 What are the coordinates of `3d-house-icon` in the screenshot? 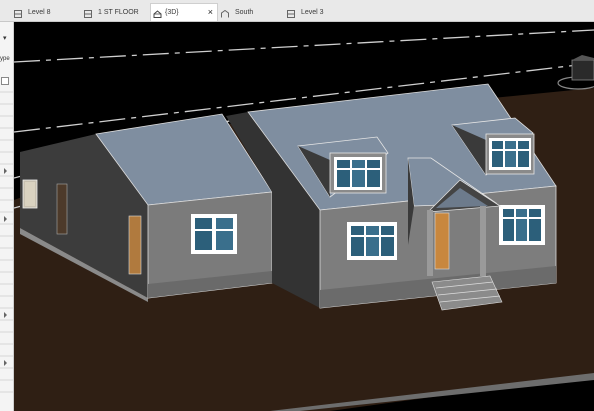 It's located at (157, 13).